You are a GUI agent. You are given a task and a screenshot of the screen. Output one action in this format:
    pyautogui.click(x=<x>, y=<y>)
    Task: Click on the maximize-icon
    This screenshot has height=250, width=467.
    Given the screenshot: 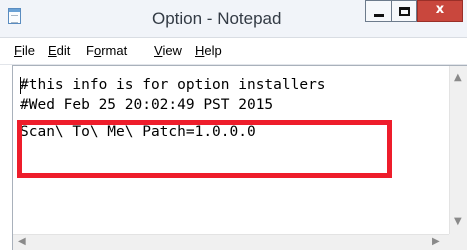 What is the action you would take?
    pyautogui.click(x=404, y=11)
    